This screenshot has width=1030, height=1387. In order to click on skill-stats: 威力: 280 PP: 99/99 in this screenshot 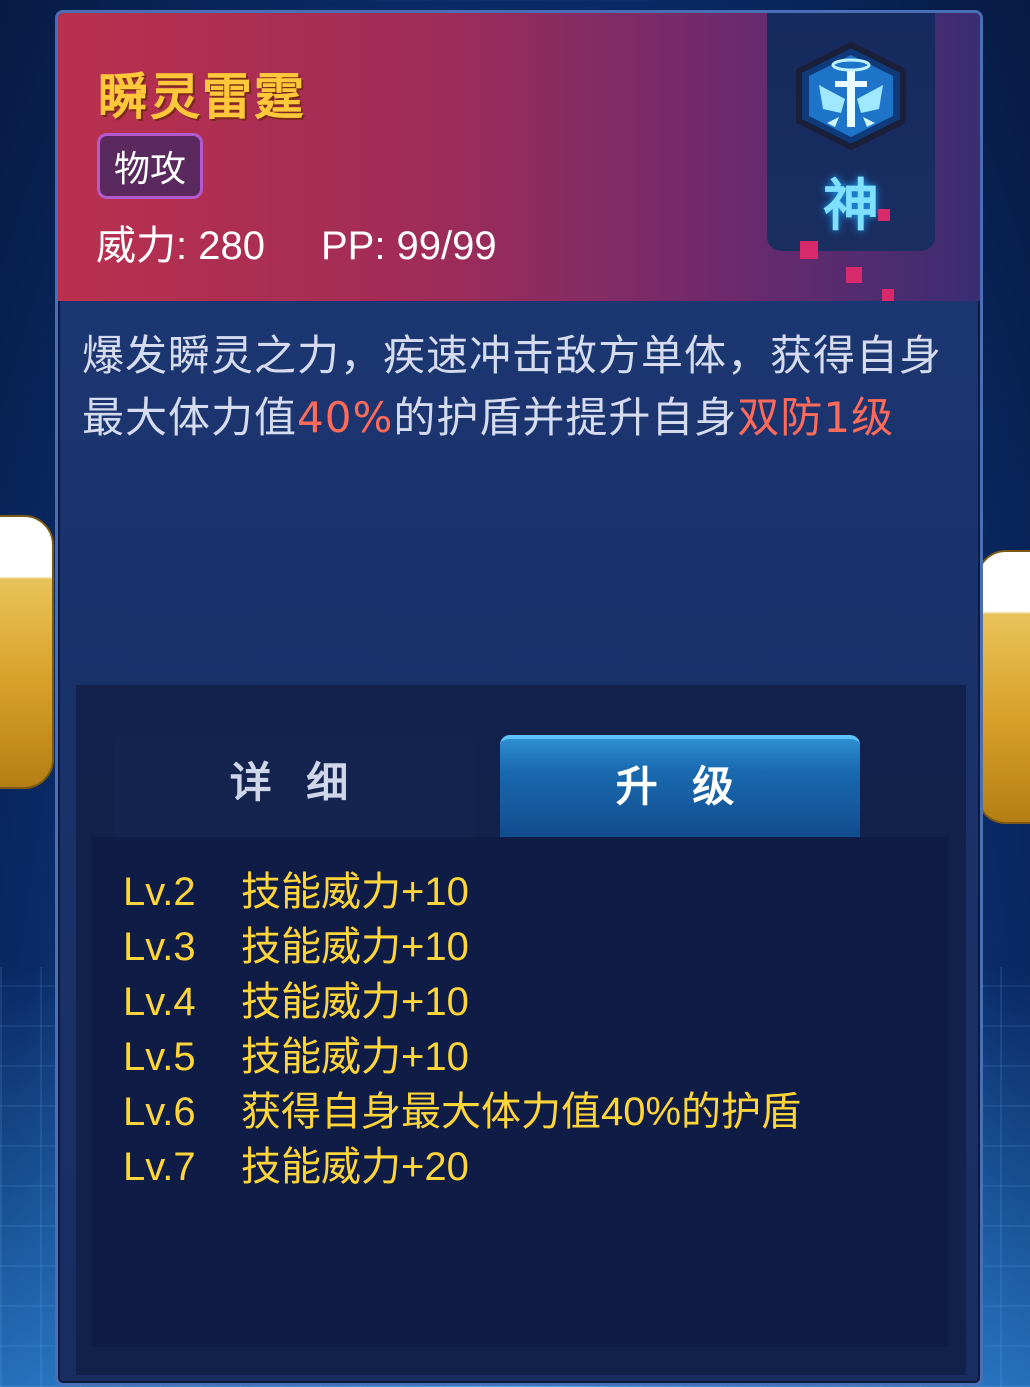, I will do `click(324, 242)`.